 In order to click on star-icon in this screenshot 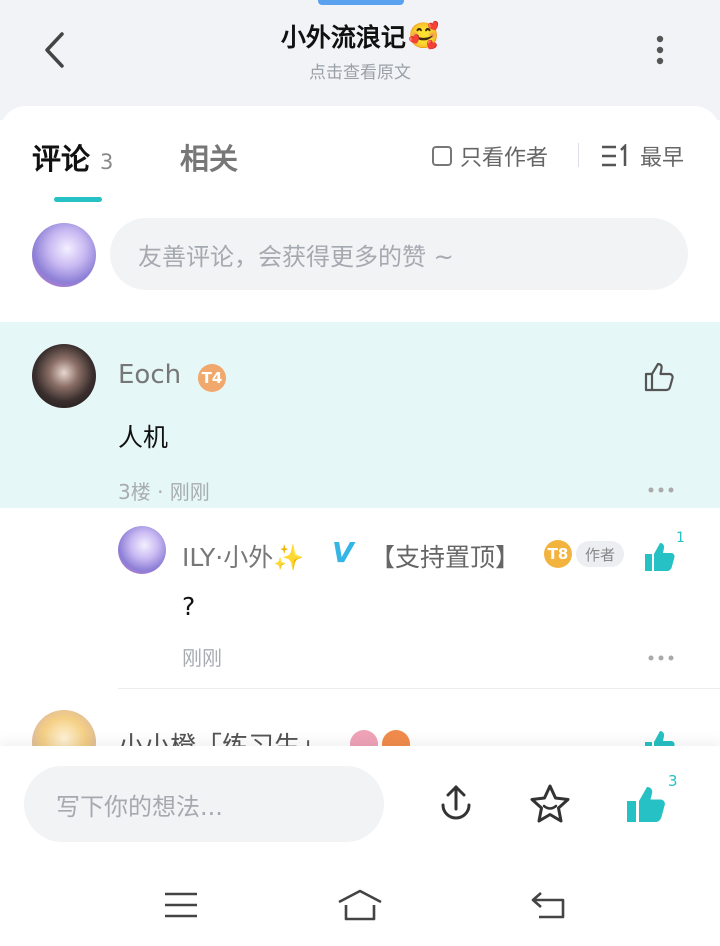, I will do `click(550, 803)`.